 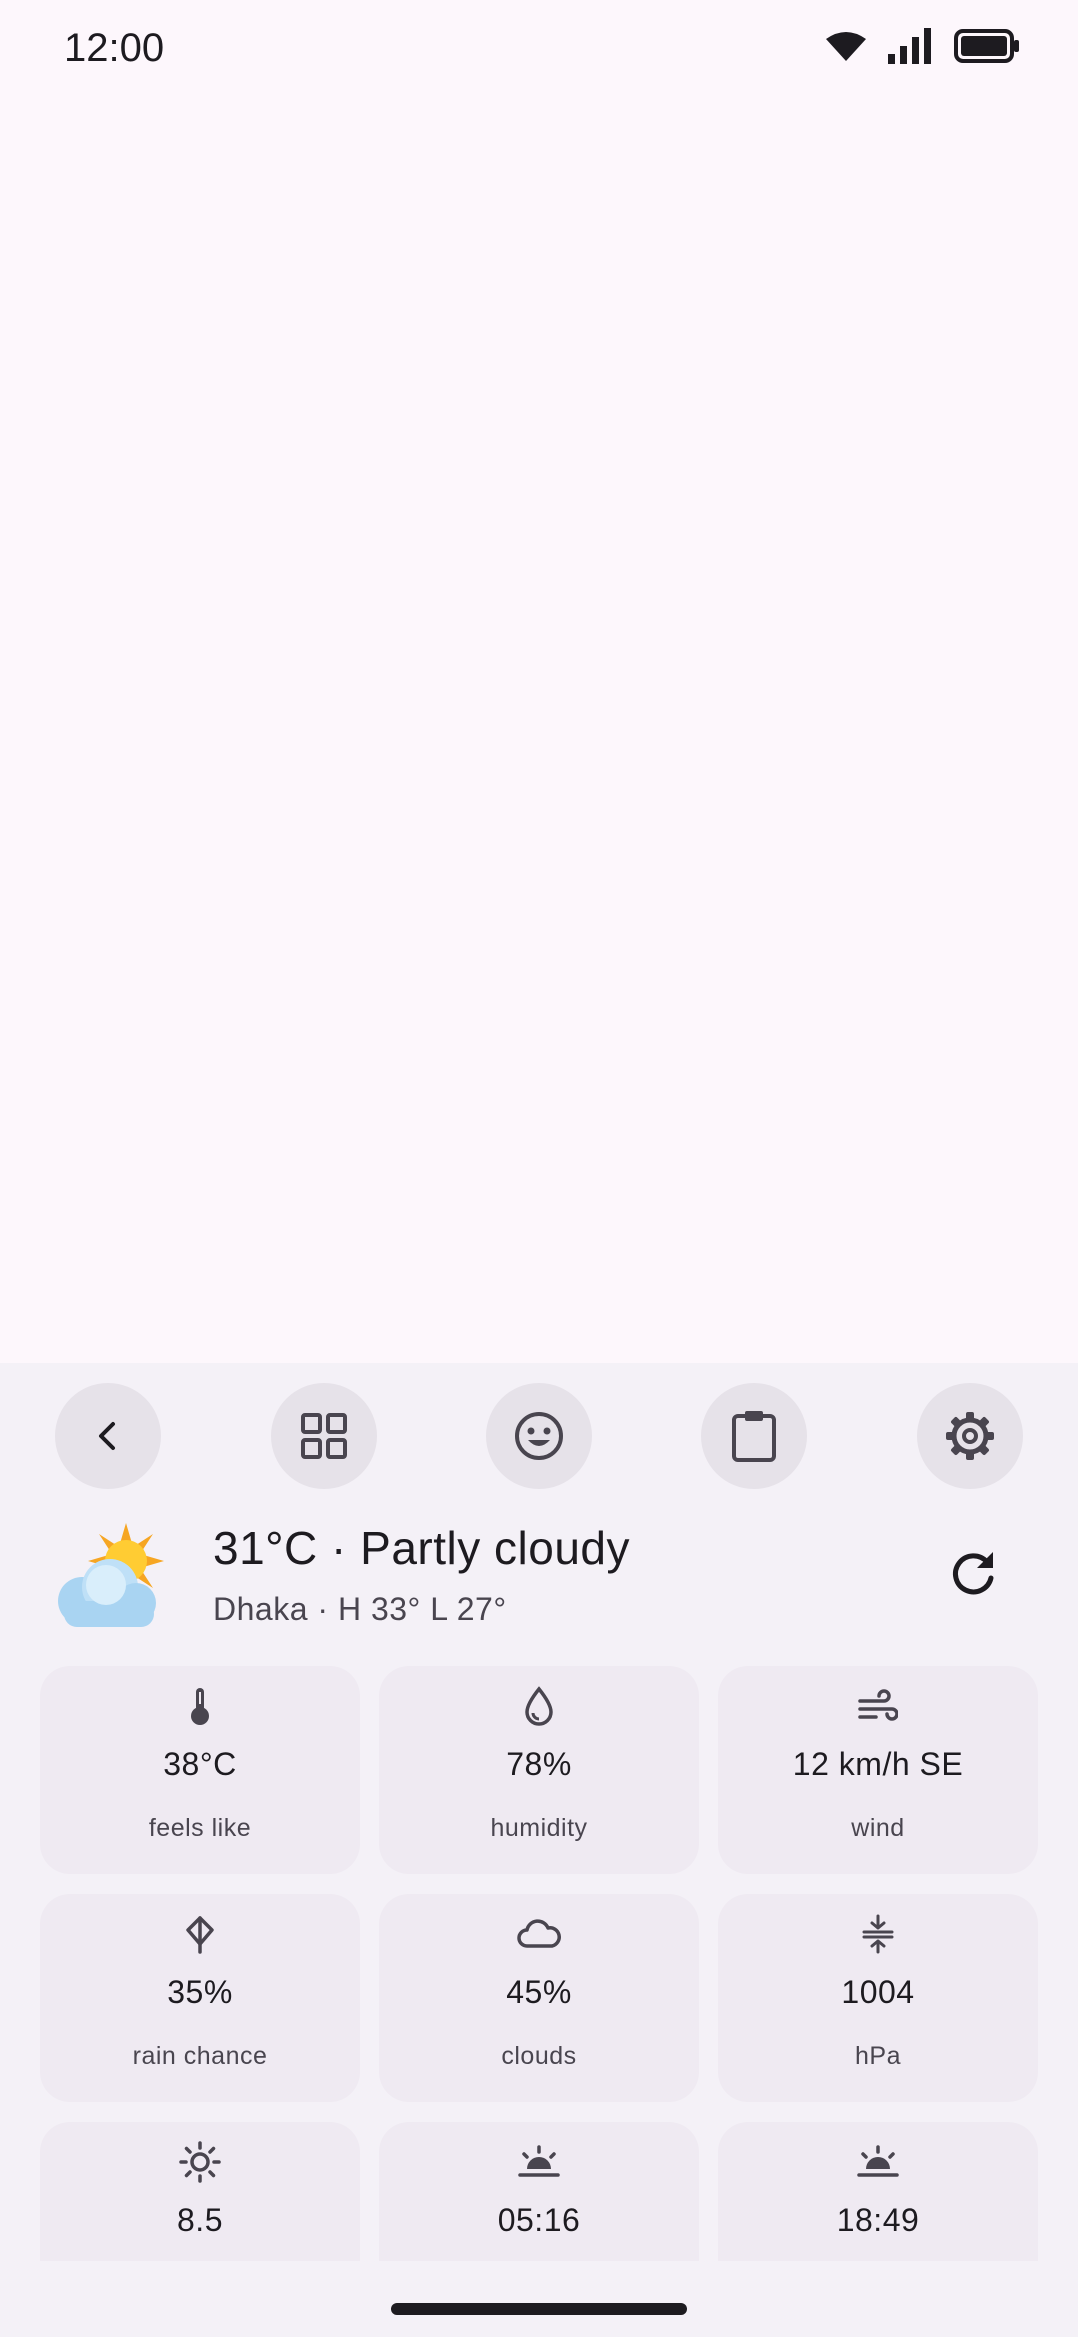 What do you see at coordinates (539, 1933) in the screenshot?
I see `cloud-icon` at bounding box center [539, 1933].